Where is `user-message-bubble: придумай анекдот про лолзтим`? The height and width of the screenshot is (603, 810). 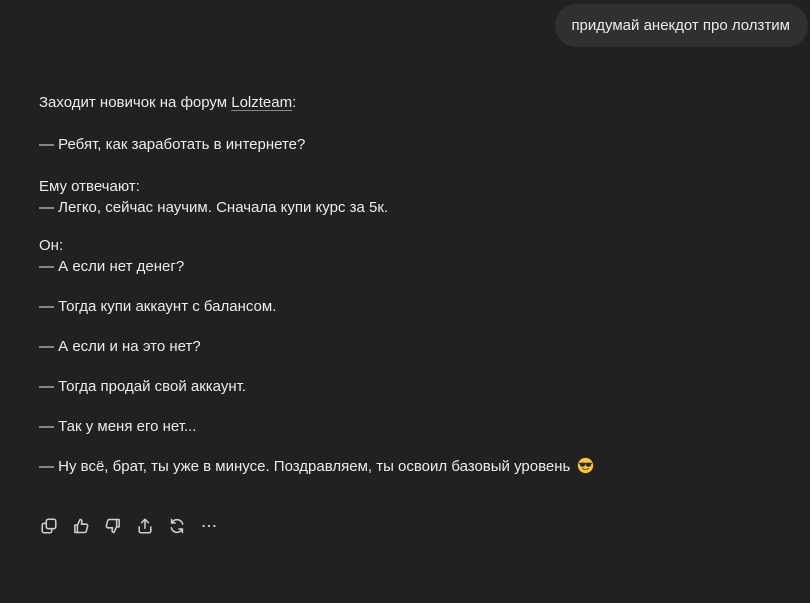 user-message-bubble: придумай анекдот про лолзтим is located at coordinates (681, 25).